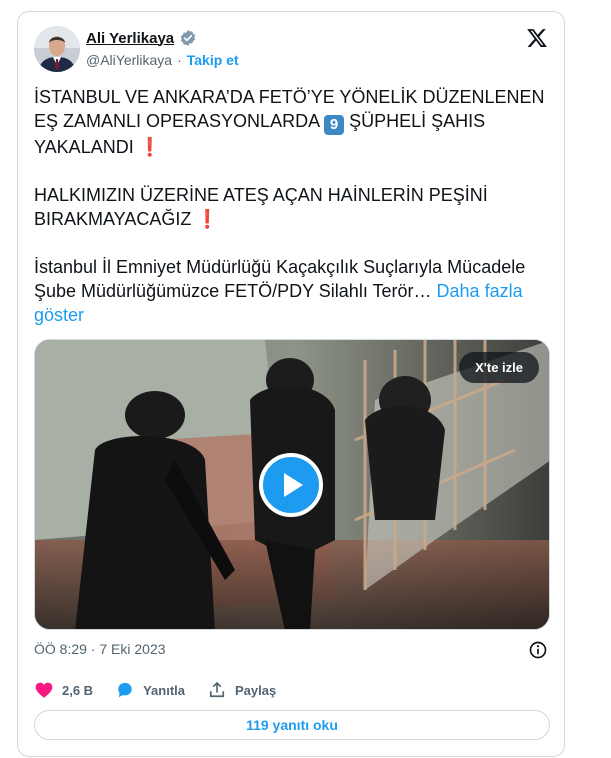 Image resolution: width=611 pixels, height=758 pixels. I want to click on share-label: Paylaş, so click(256, 690).